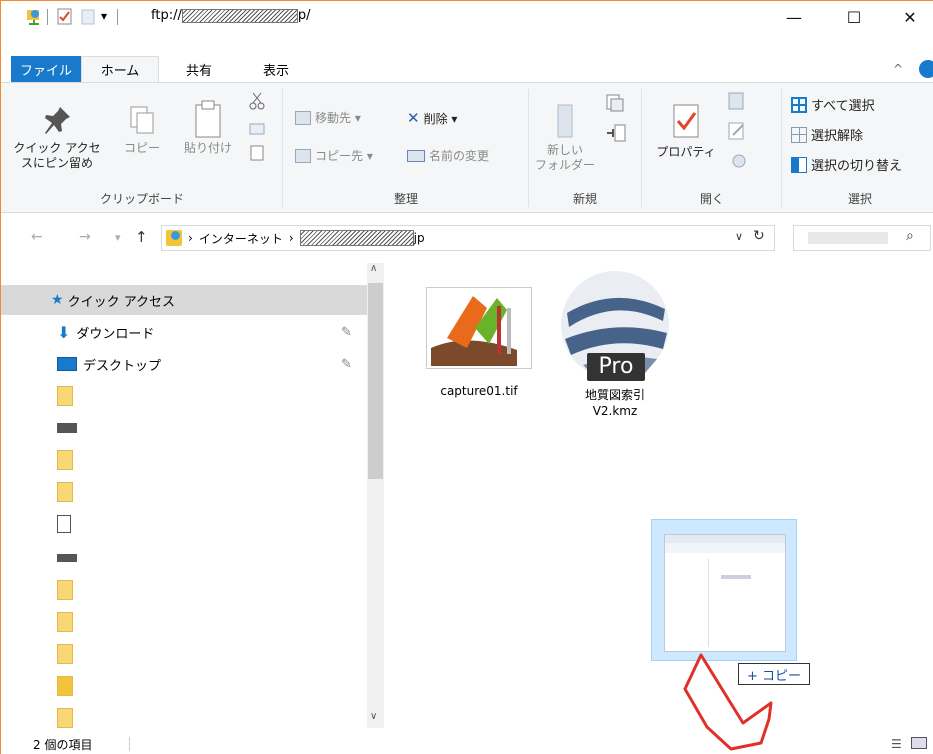 Image resolution: width=933 pixels, height=754 pixels. Describe the element at coordinates (615, 104) in the screenshot. I see `new-item-icon` at that location.